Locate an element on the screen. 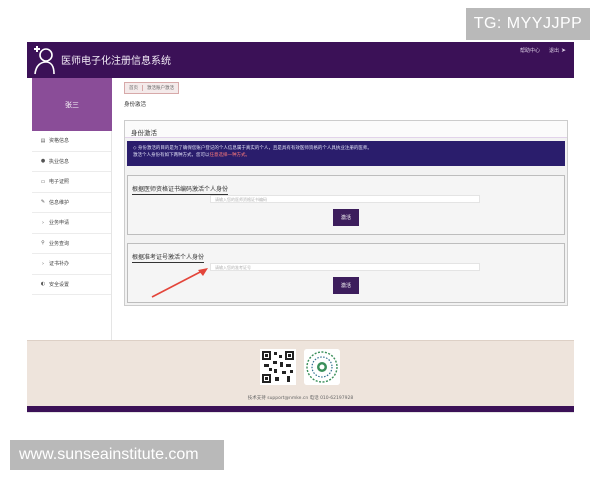 The height and width of the screenshot is (480, 600). sidebar-item-label: 执业信息 is located at coordinates (59, 161).